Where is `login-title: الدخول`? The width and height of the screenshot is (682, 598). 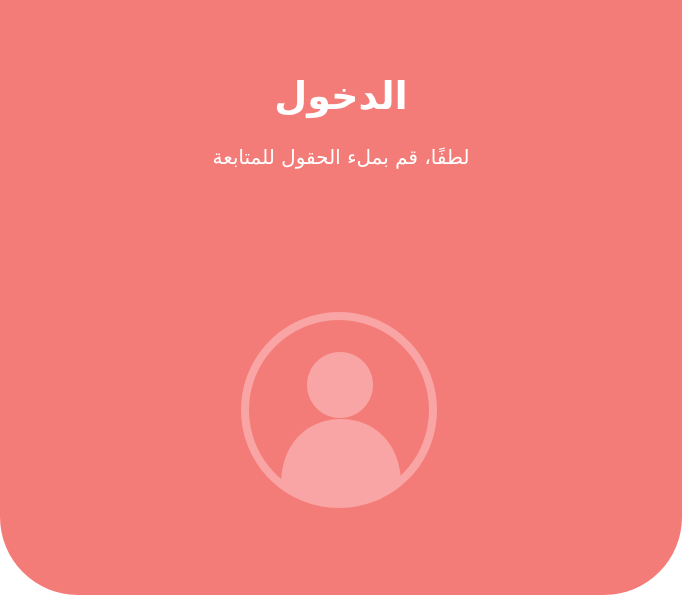
login-title: الدخول is located at coordinates (341, 96).